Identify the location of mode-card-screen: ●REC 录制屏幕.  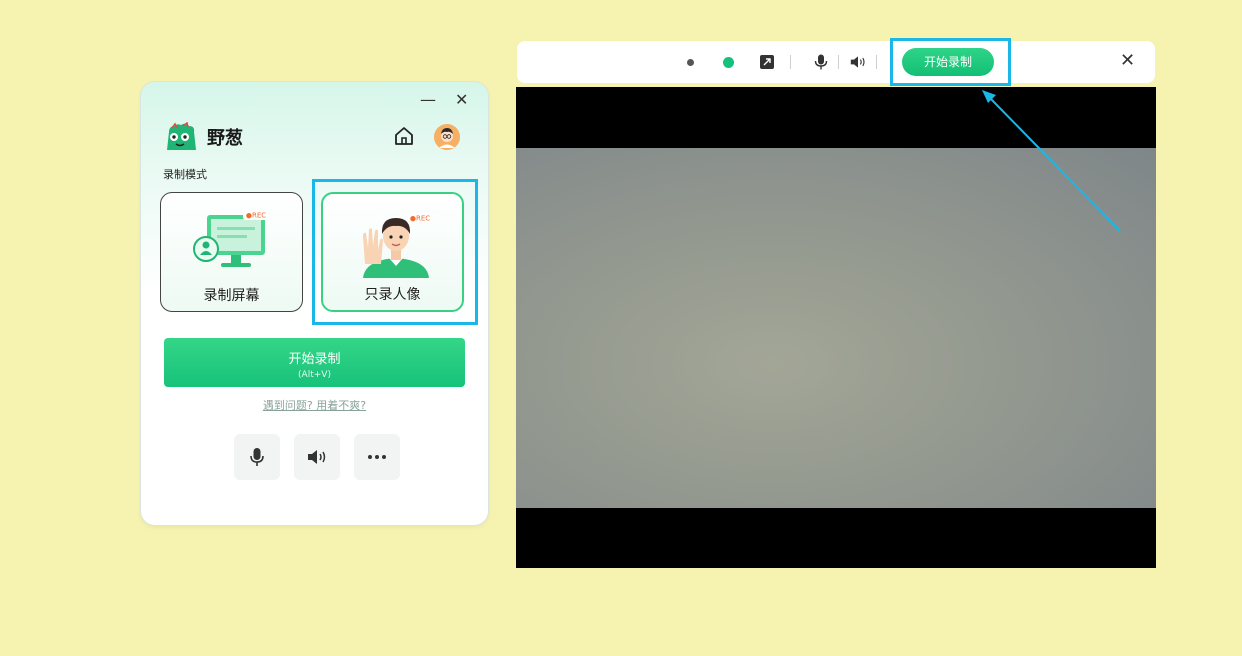
(231, 252).